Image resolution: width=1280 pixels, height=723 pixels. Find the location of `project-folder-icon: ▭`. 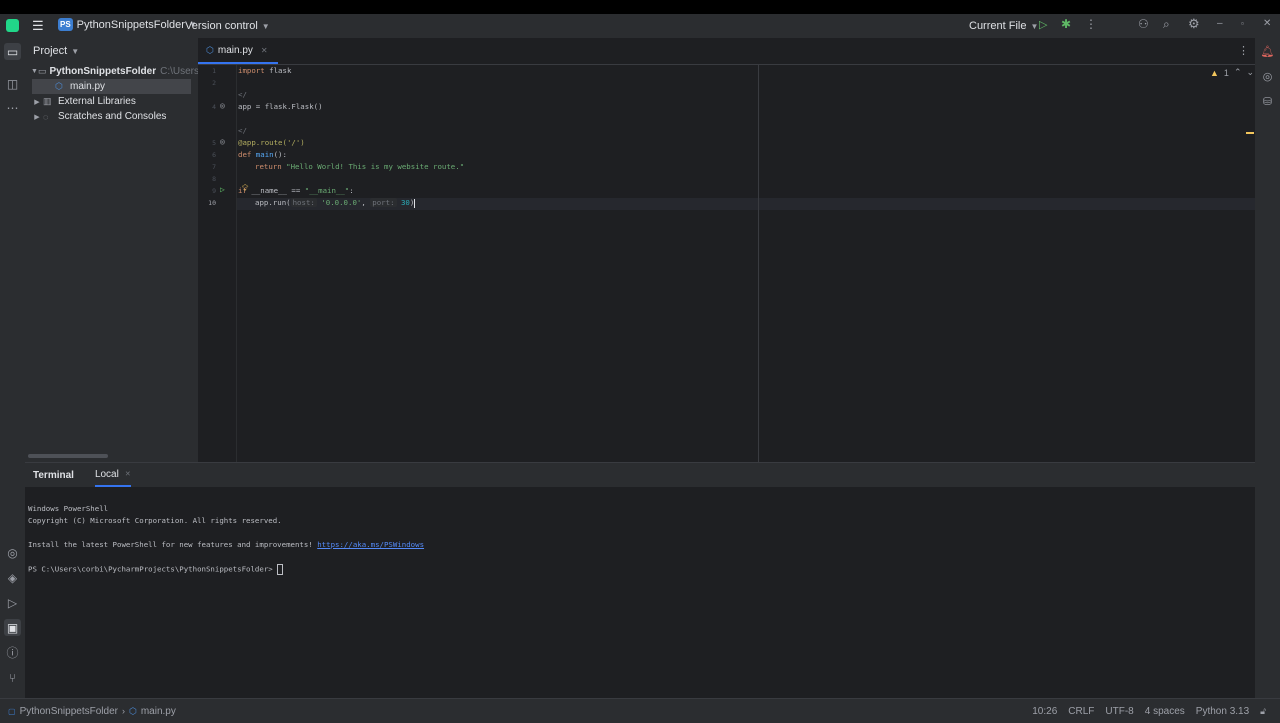

project-folder-icon: ▭ is located at coordinates (12, 51).